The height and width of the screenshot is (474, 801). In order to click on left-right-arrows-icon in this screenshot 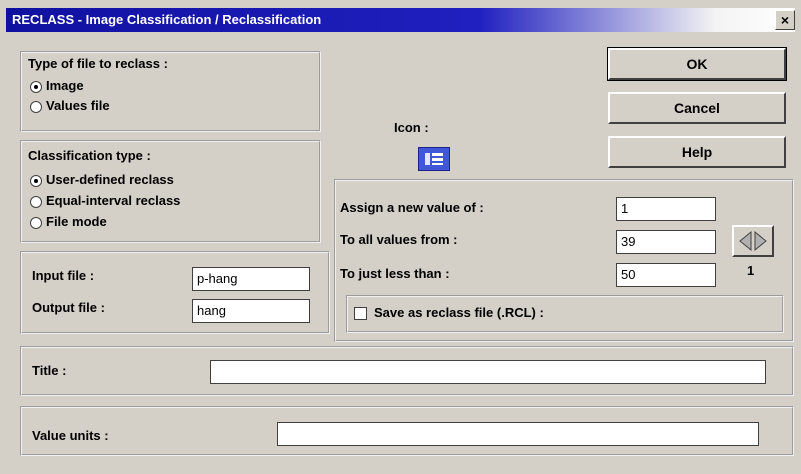, I will do `click(753, 241)`.